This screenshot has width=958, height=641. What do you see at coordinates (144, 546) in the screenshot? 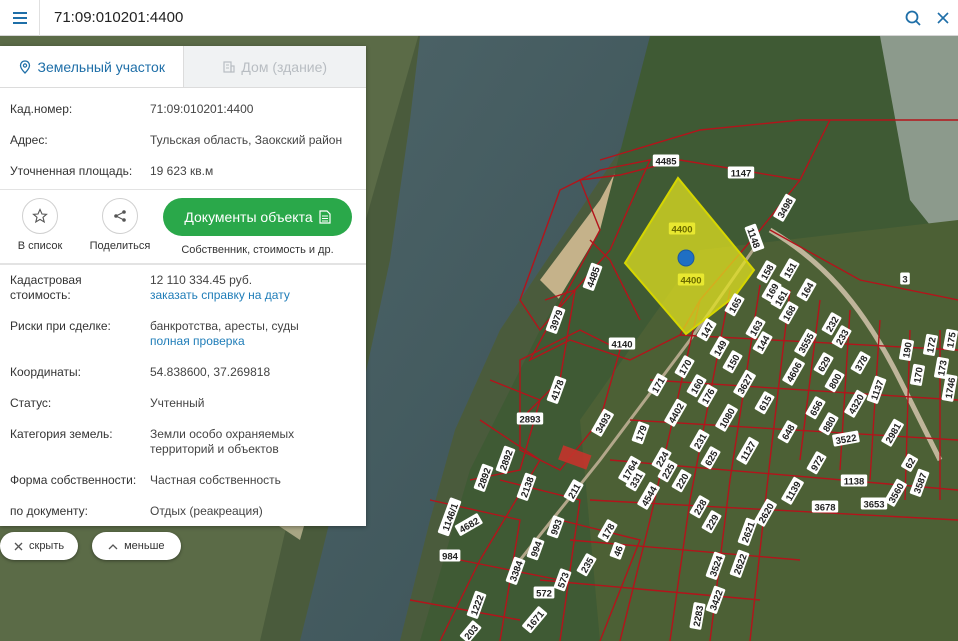
I see `less-label: меньше` at bounding box center [144, 546].